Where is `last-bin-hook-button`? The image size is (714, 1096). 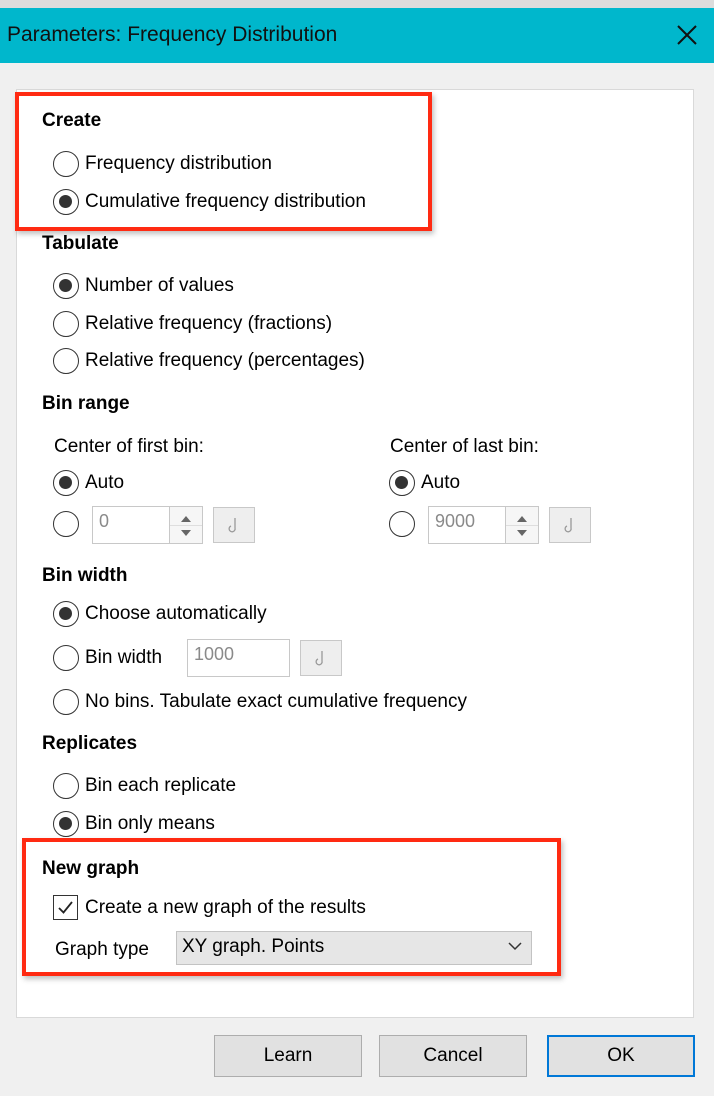 last-bin-hook-button is located at coordinates (570, 525).